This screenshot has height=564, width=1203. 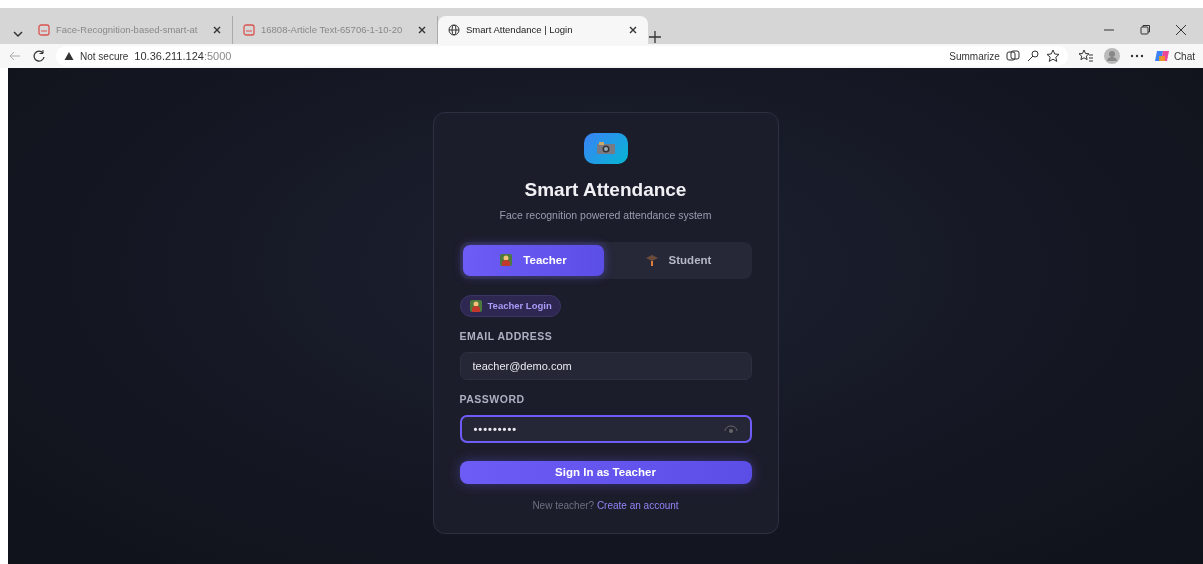 I want to click on summarize-icon, so click(x=1012, y=56).